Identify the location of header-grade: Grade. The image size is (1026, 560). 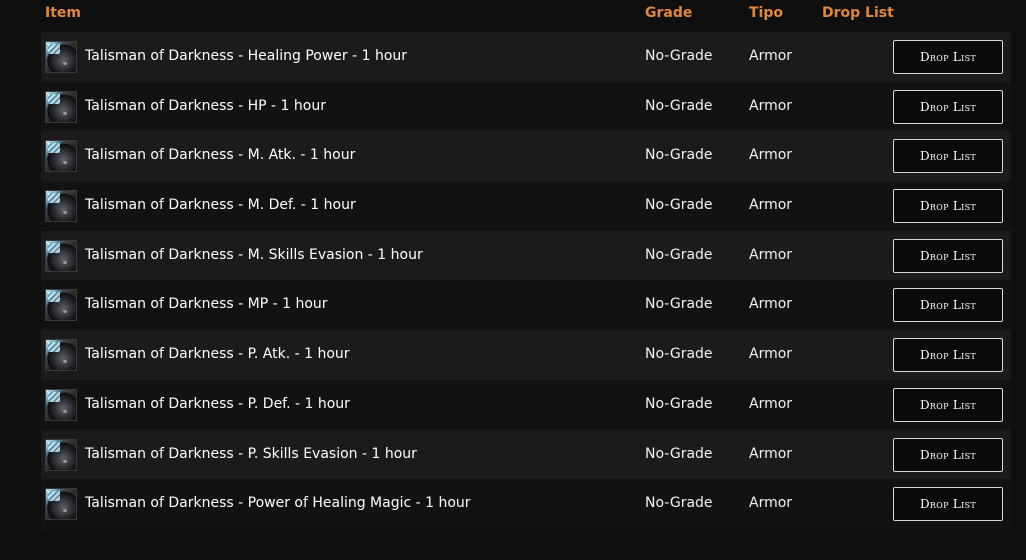
(669, 13).